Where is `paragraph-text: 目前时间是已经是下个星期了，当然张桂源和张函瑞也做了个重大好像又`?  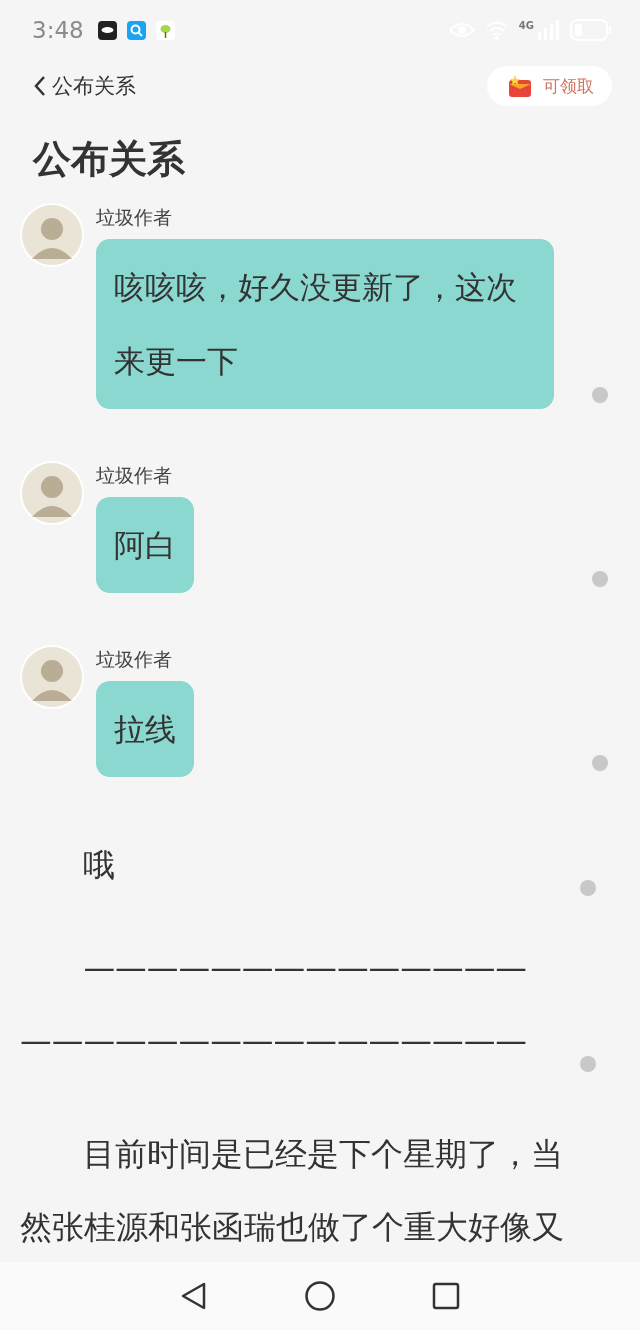
paragraph-text: 目前时间是已经是下个星期了，当然张桂源和张函瑞也做了个重大好像又 is located at coordinates (292, 1191).